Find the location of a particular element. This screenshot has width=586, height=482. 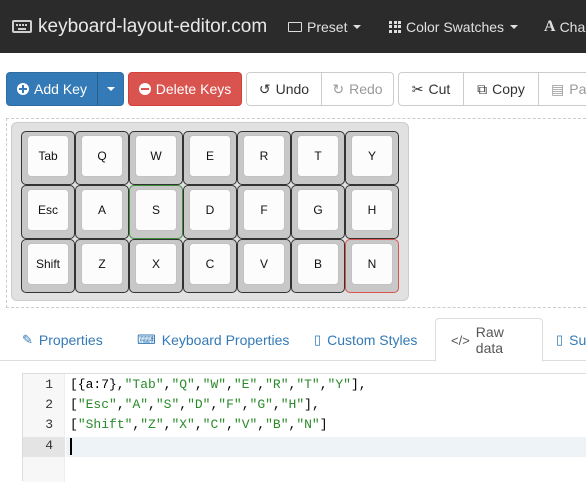

copy-label: Copy is located at coordinates (508, 89).